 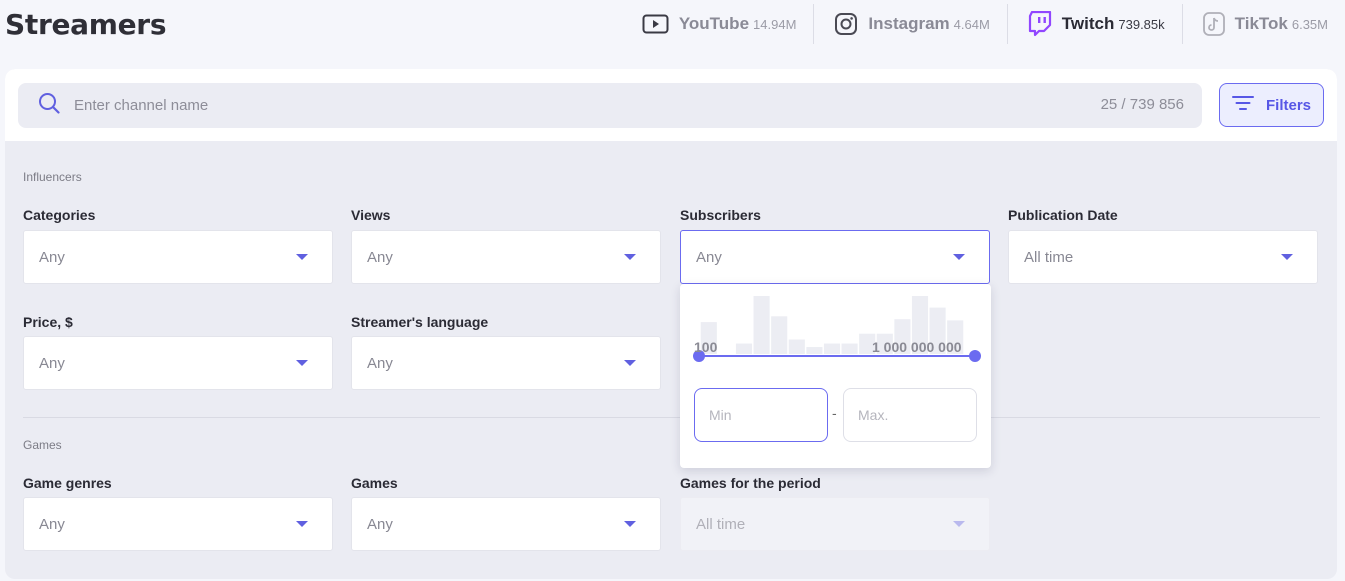 What do you see at coordinates (42, 445) in the screenshot?
I see `section-label-games: Games` at bounding box center [42, 445].